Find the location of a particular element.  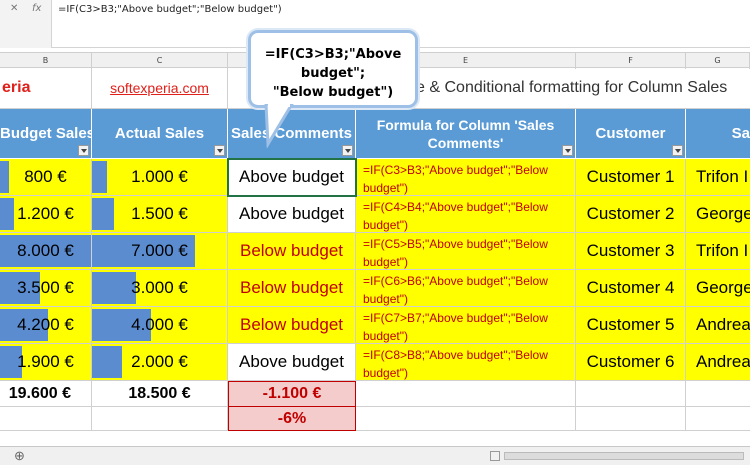

cancel-icon: ✕ is located at coordinates (14, 8).